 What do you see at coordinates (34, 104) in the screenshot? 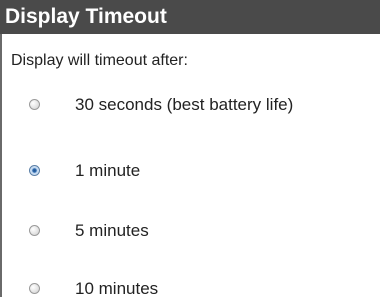
I see `radio-30-seconds` at bounding box center [34, 104].